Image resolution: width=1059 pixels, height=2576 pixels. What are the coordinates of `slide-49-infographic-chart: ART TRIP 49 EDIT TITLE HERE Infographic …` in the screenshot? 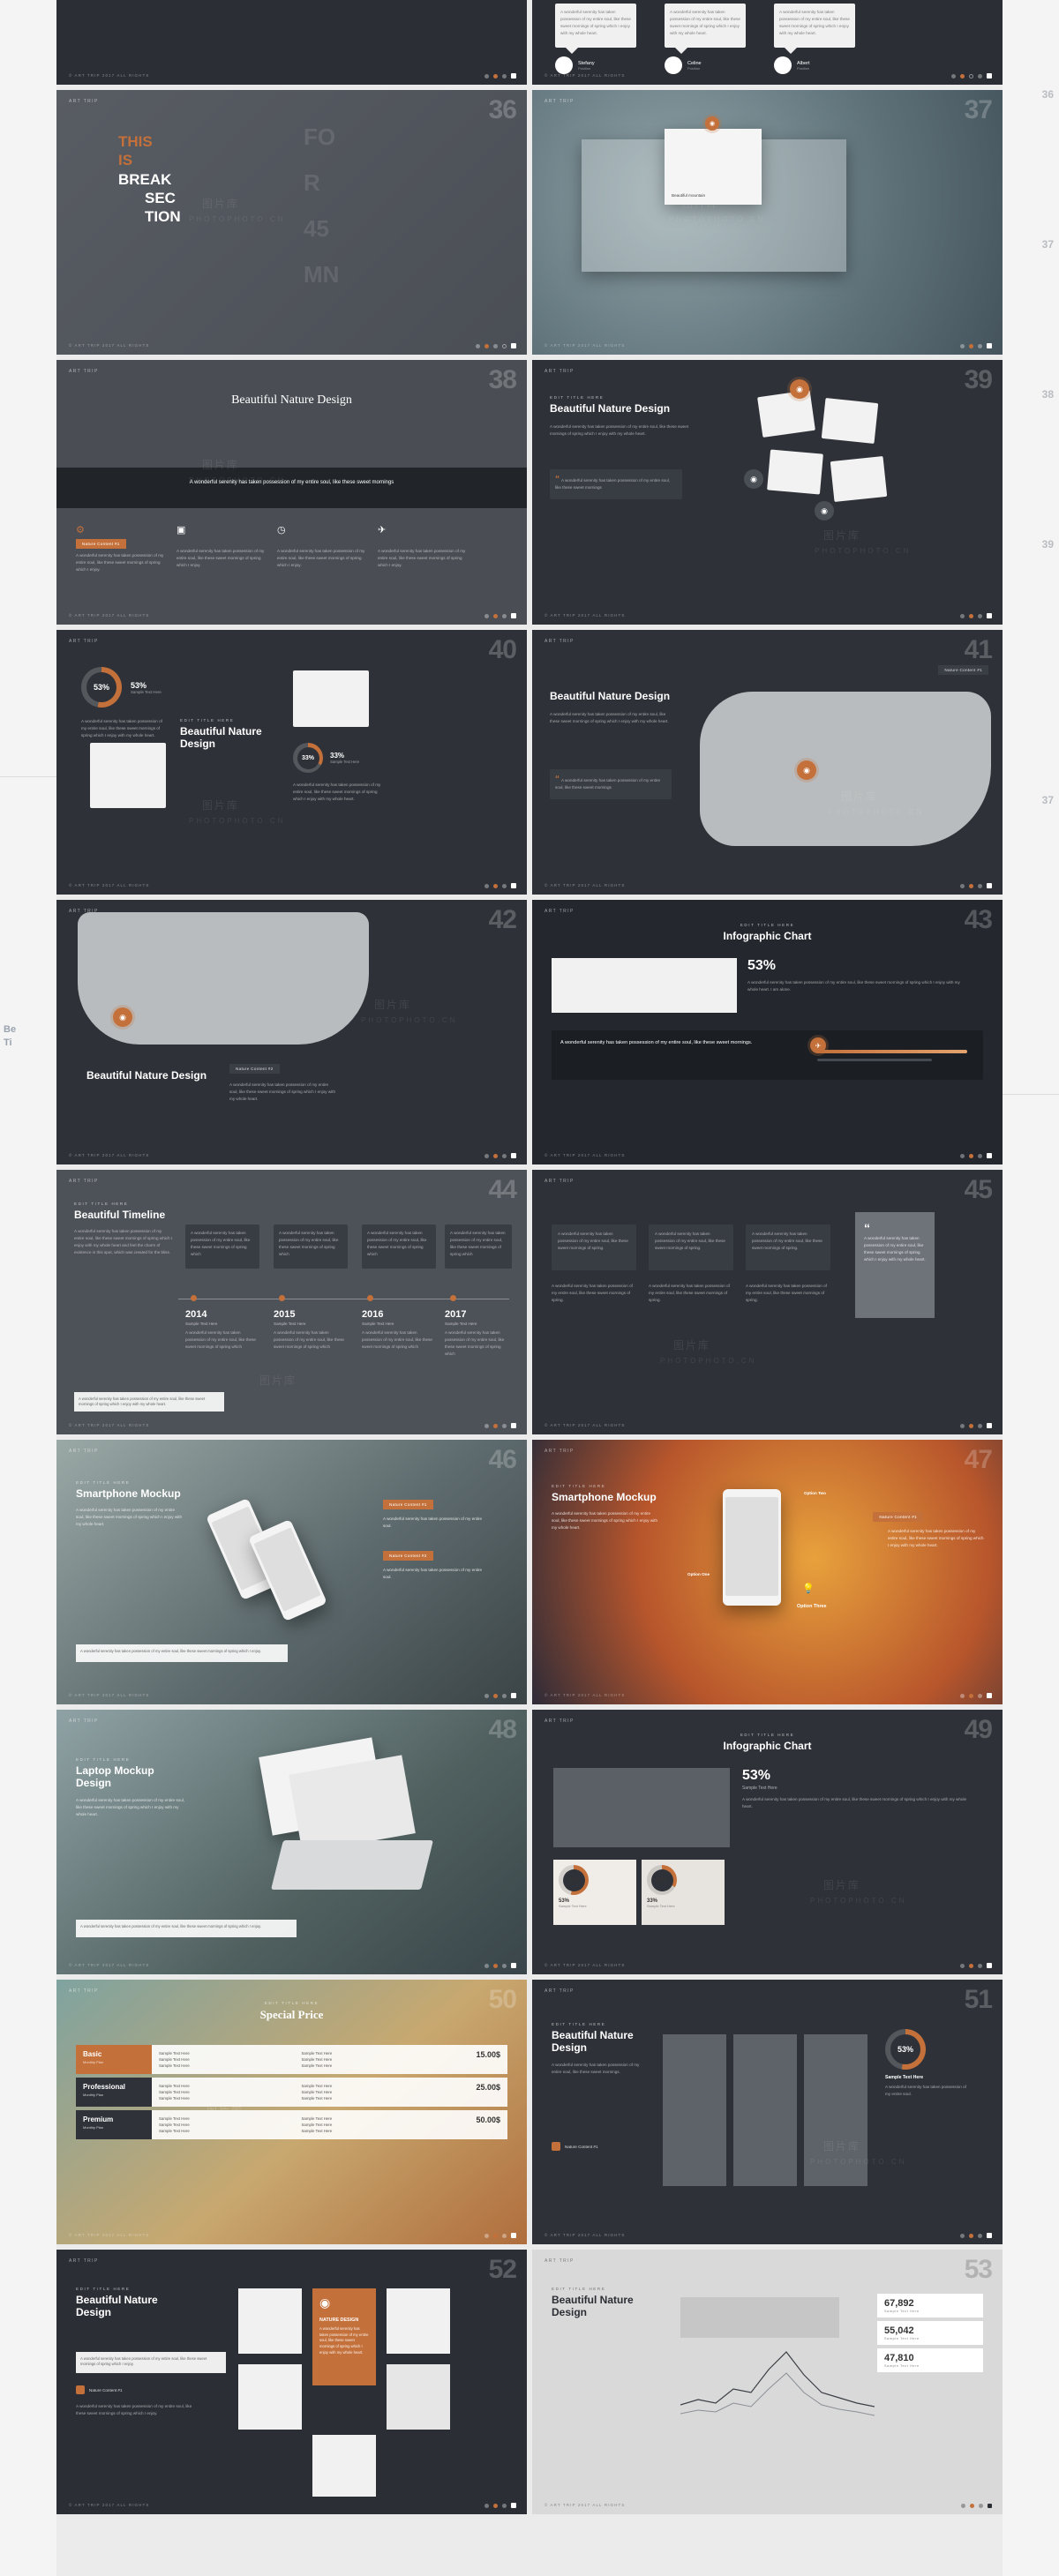 It's located at (767, 1842).